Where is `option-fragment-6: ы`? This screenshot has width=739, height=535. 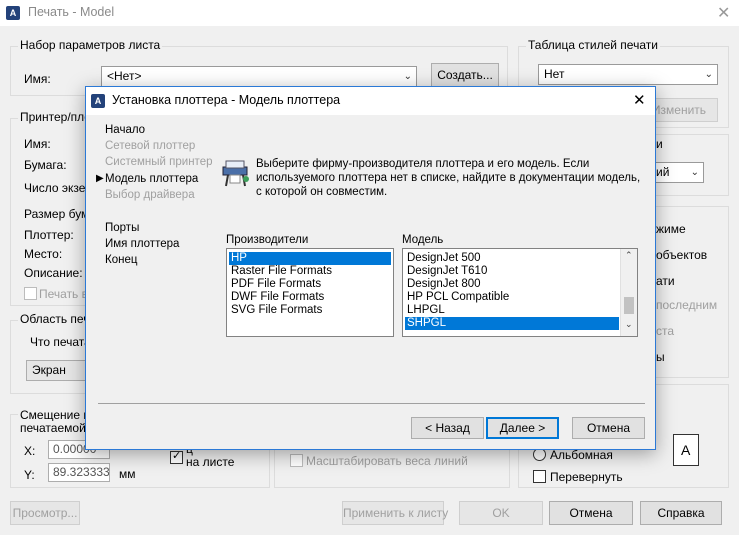
option-fragment-6: ы is located at coordinates (660, 357).